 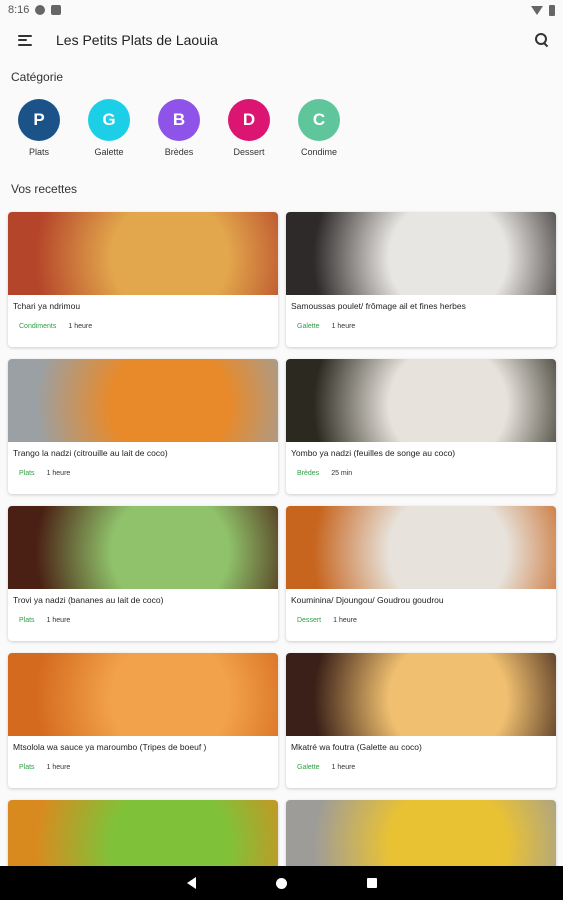 I want to click on recipes-heading: Vos recettes, so click(x=44, y=189).